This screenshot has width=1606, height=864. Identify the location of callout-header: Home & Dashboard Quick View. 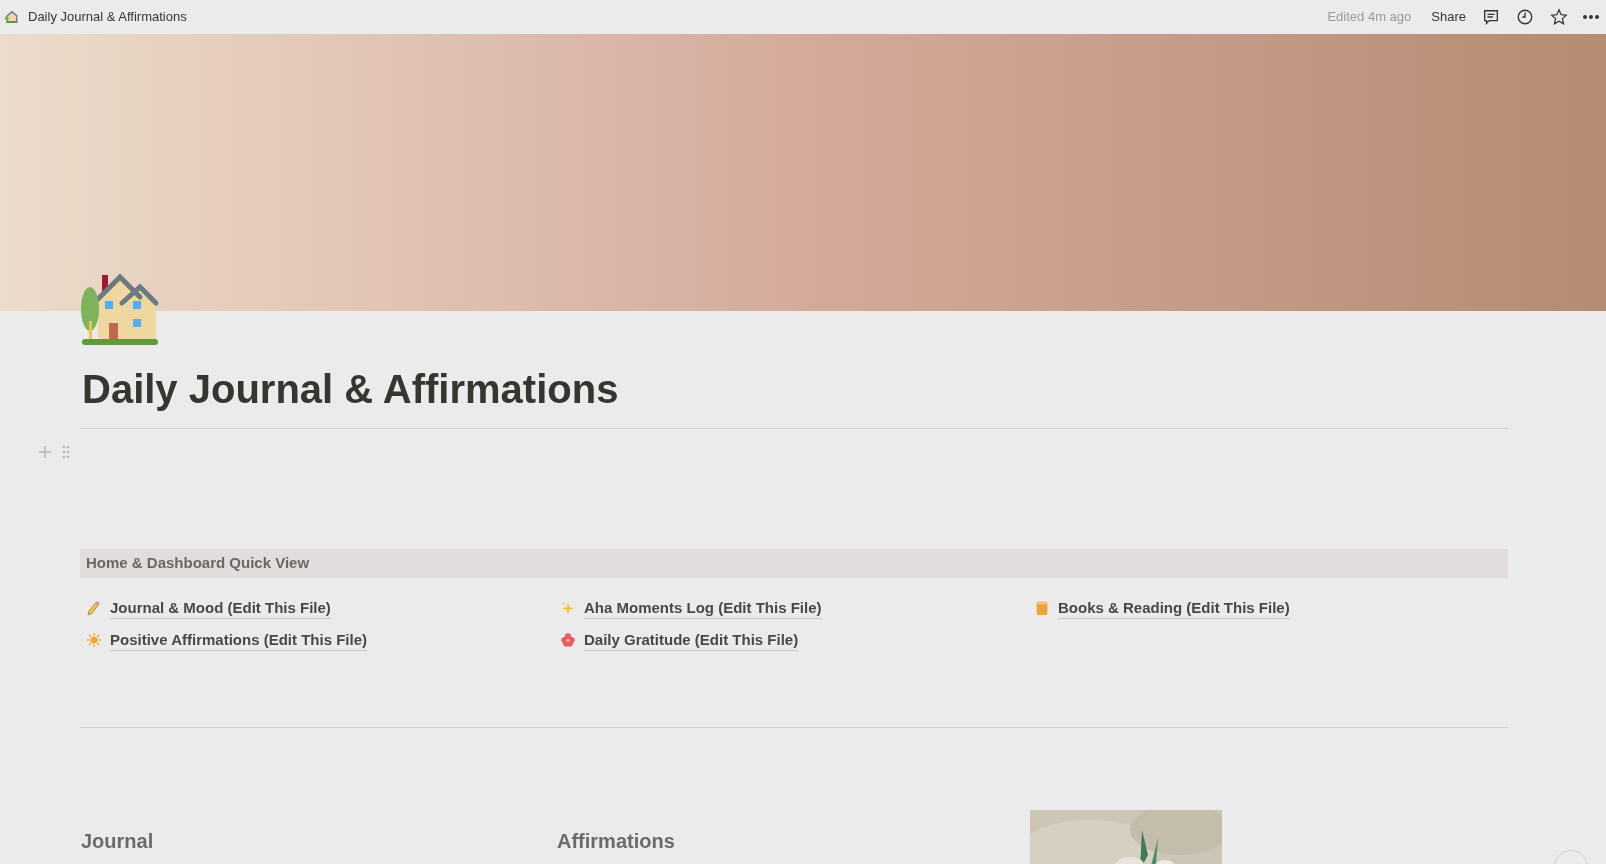
(794, 563).